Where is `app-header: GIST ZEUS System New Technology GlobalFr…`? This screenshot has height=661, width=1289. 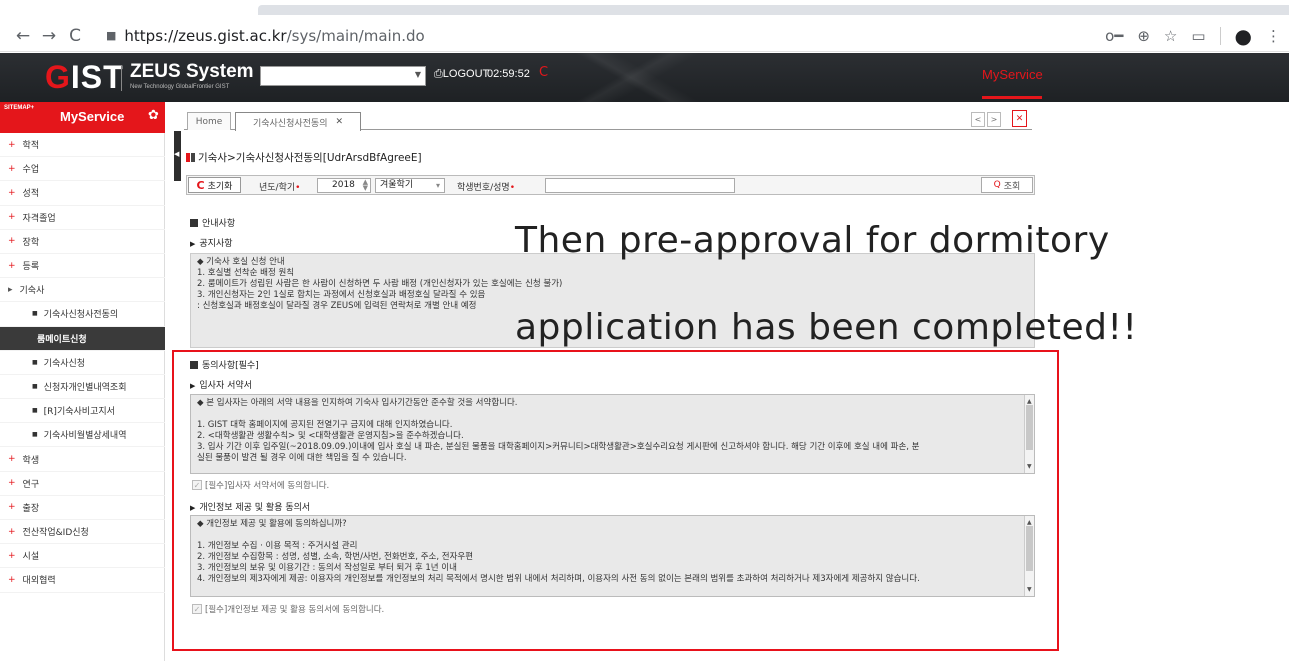 app-header: GIST ZEUS System New Technology GlobalFr… is located at coordinates (644, 77).